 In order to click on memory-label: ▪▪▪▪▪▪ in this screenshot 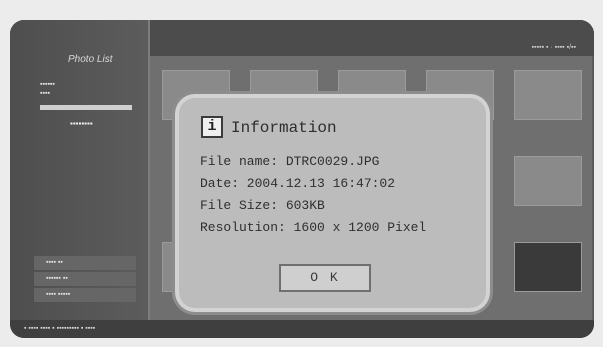, I will do `click(47, 84)`.